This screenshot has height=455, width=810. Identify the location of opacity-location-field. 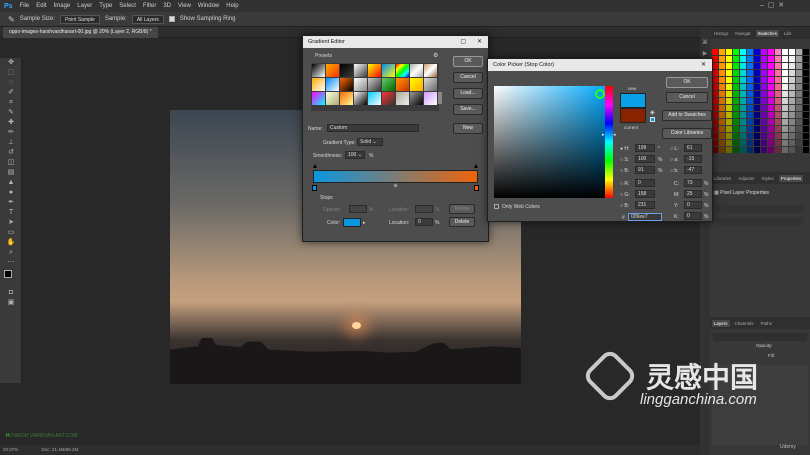
(424, 209).